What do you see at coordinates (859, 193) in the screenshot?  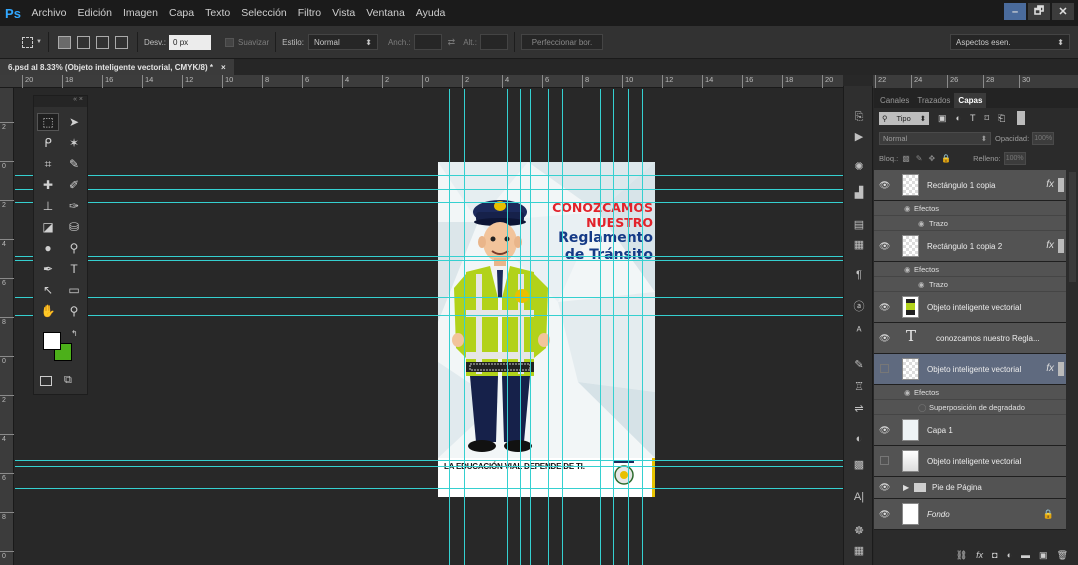 I see `histogram-icon: ▟` at bounding box center [859, 193].